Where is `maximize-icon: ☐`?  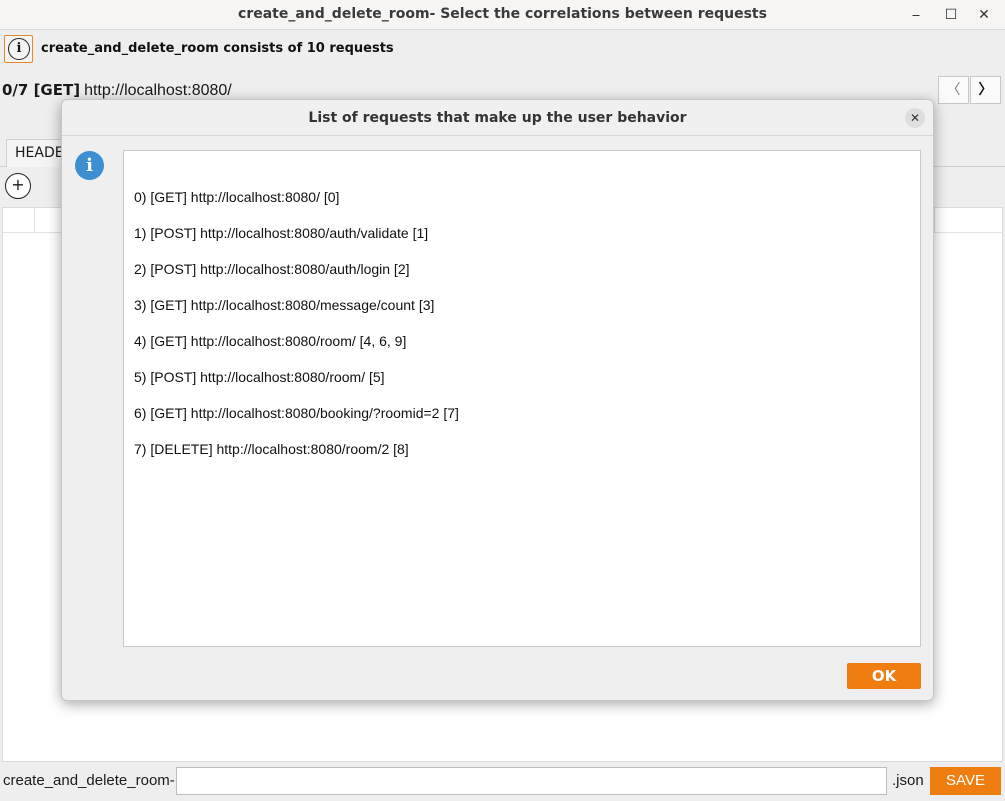 maximize-icon: ☐ is located at coordinates (951, 15).